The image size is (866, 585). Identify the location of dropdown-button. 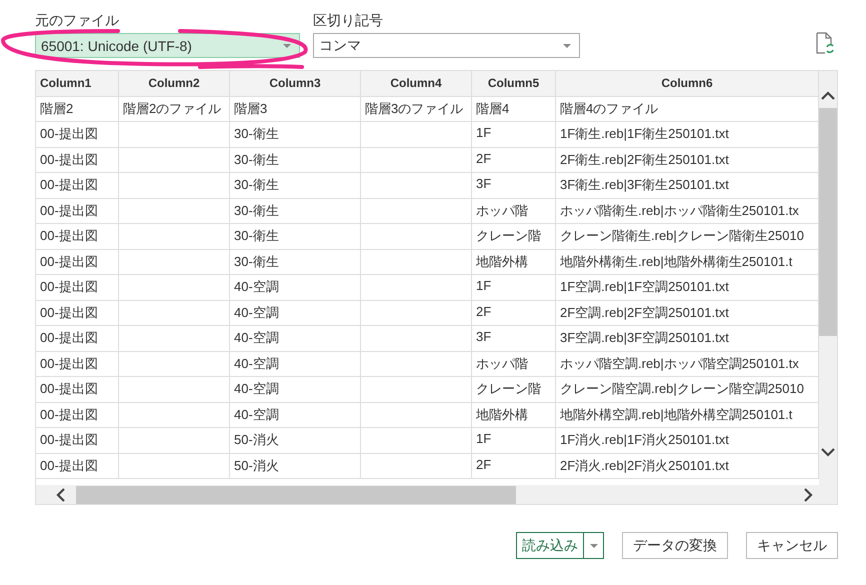
(594, 545).